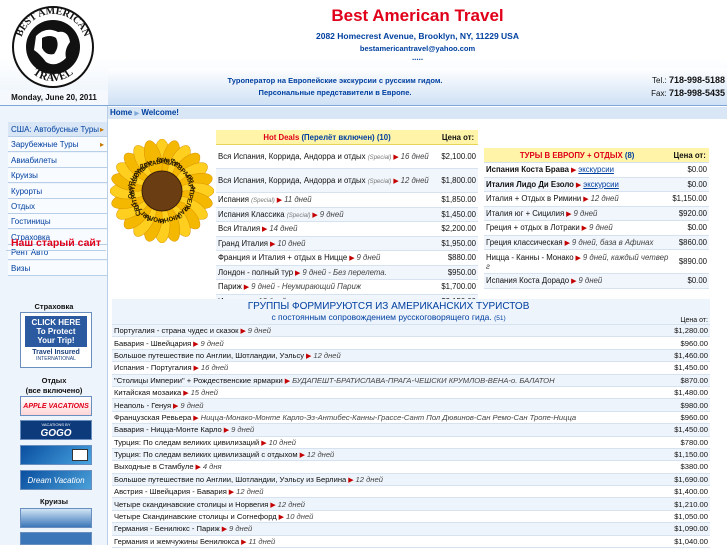 The width and height of the screenshot is (727, 548). Describe the element at coordinates (411, 405) in the screenshot. I see `table-row: Неаполь - Генуя ▶ 9 дней $980.00` at that location.